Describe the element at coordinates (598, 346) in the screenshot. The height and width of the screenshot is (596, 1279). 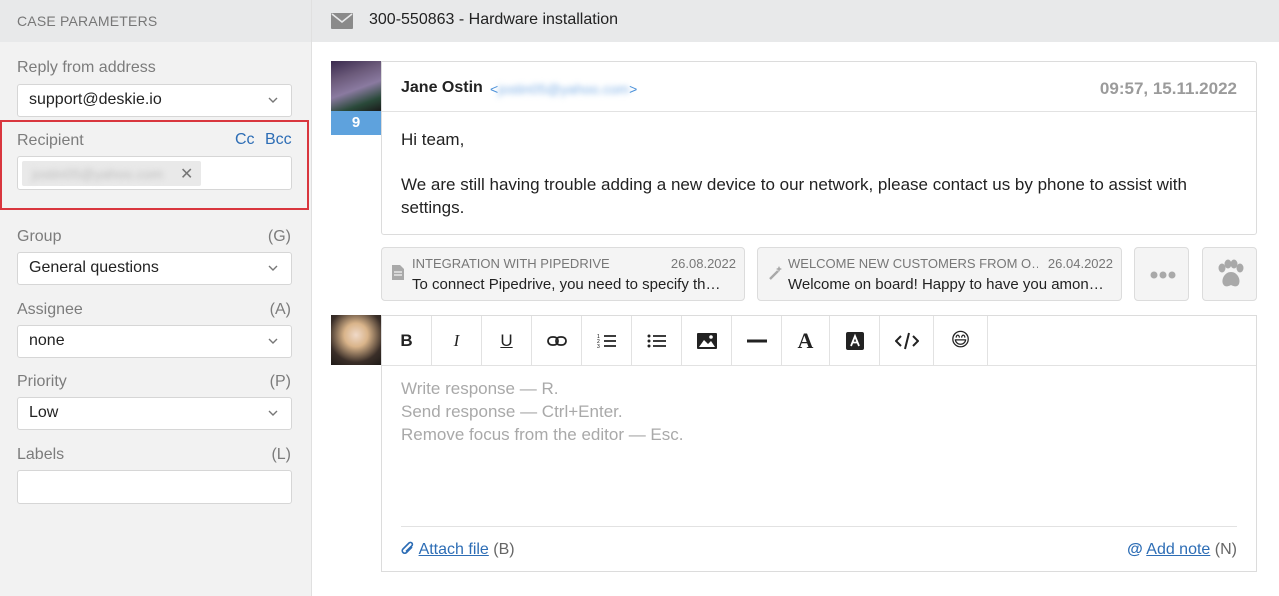
I see `svg-text: 3` at that location.